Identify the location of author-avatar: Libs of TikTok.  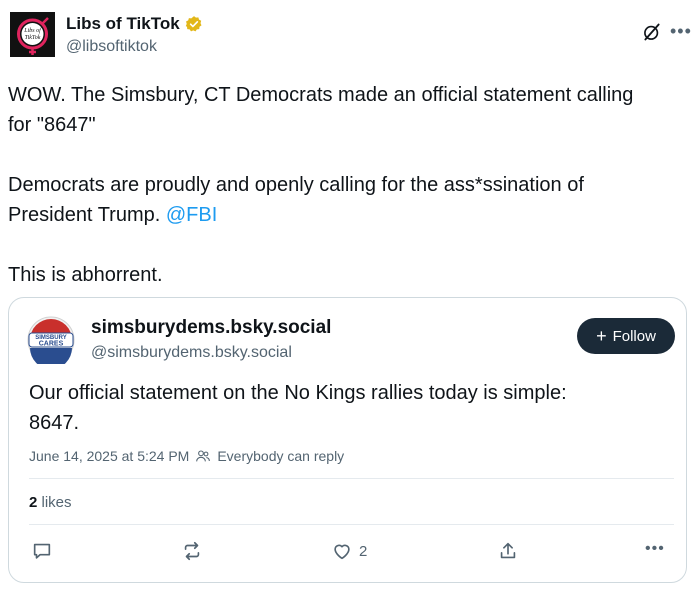
(32, 34).